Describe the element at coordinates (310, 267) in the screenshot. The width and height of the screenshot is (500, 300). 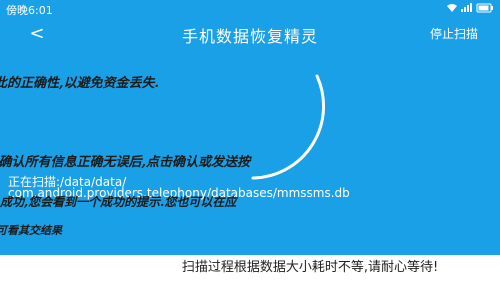
I see `footer-message: 扫描过程根据数据大小耗时不等,请耐心等待!` at that location.